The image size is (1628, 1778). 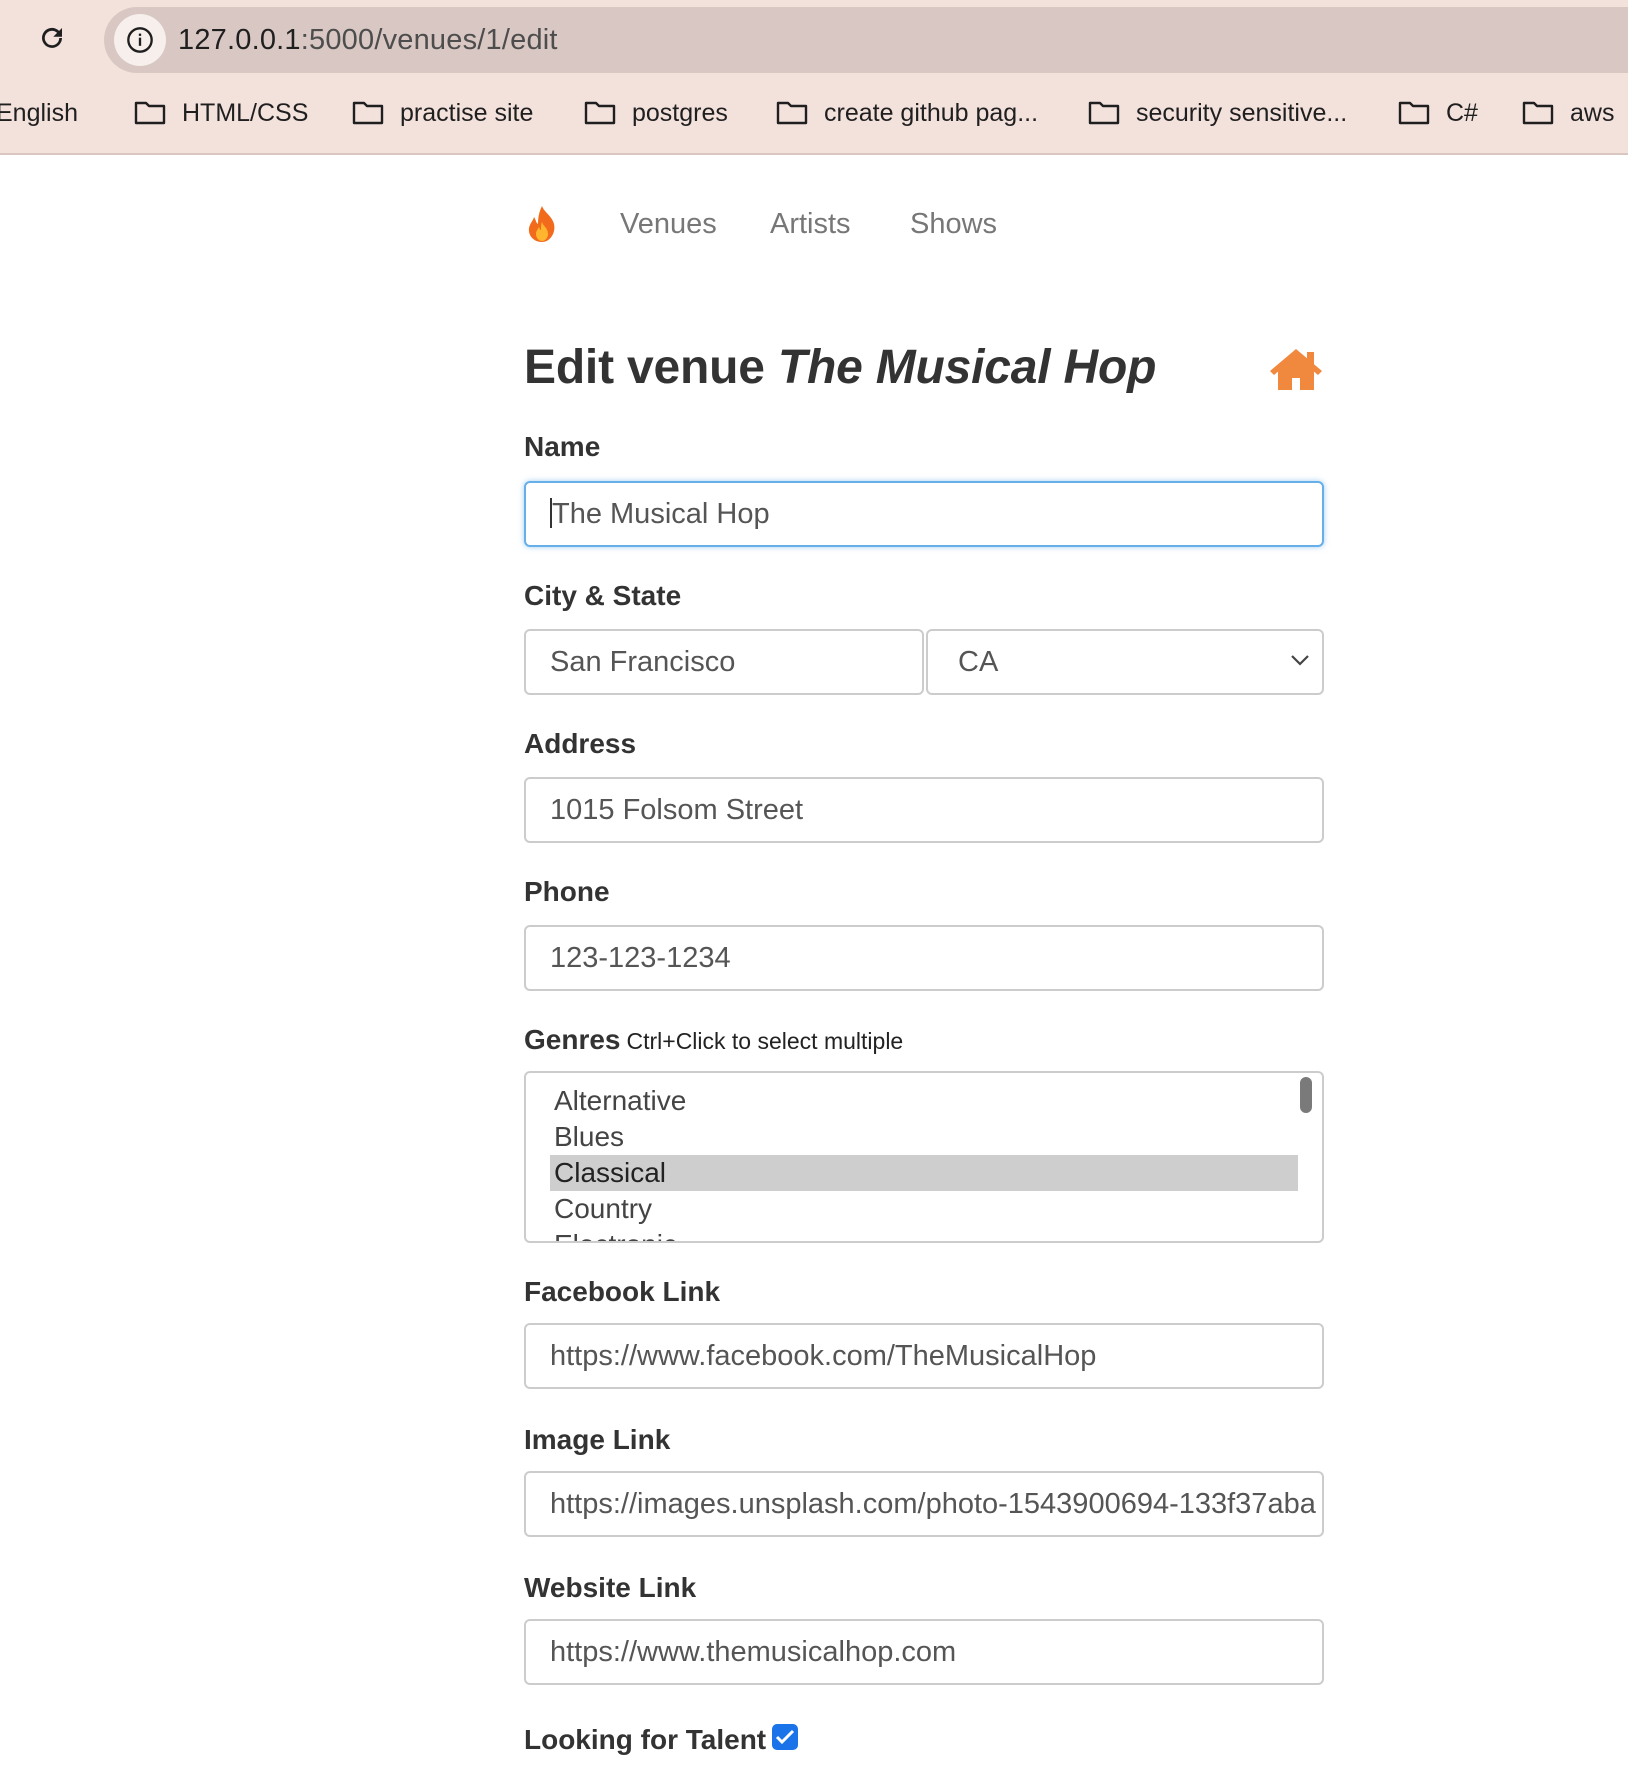 What do you see at coordinates (52, 38) in the screenshot?
I see `reload-icon` at bounding box center [52, 38].